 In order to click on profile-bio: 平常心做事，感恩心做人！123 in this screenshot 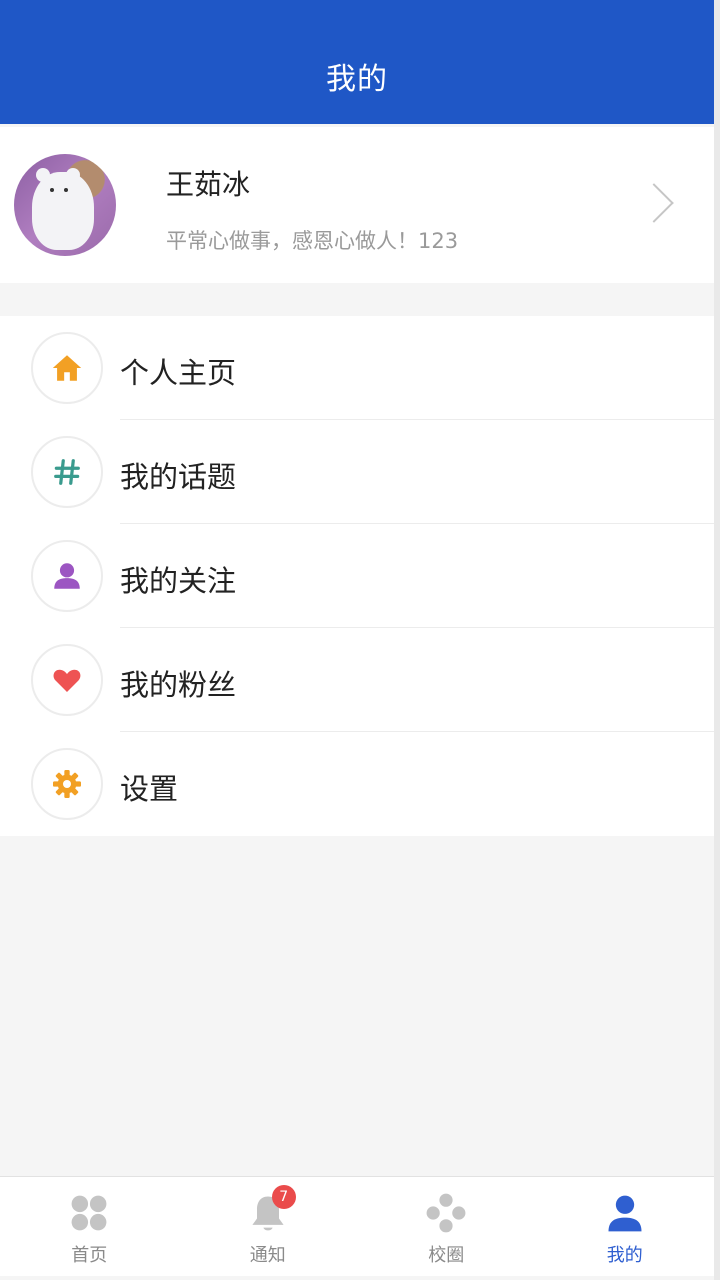, I will do `click(312, 241)`.